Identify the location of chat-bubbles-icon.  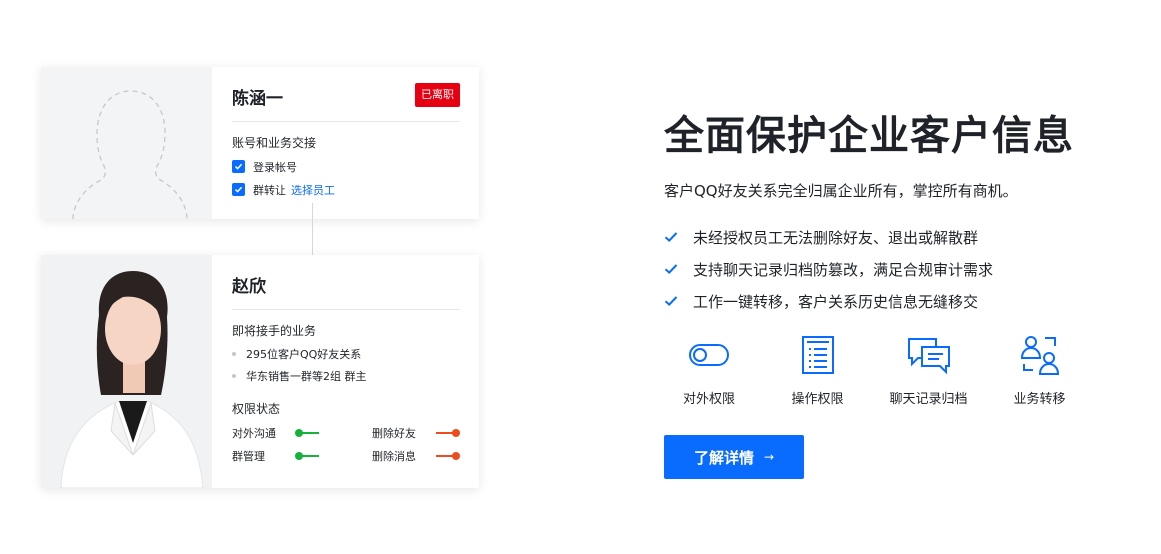
(928, 356).